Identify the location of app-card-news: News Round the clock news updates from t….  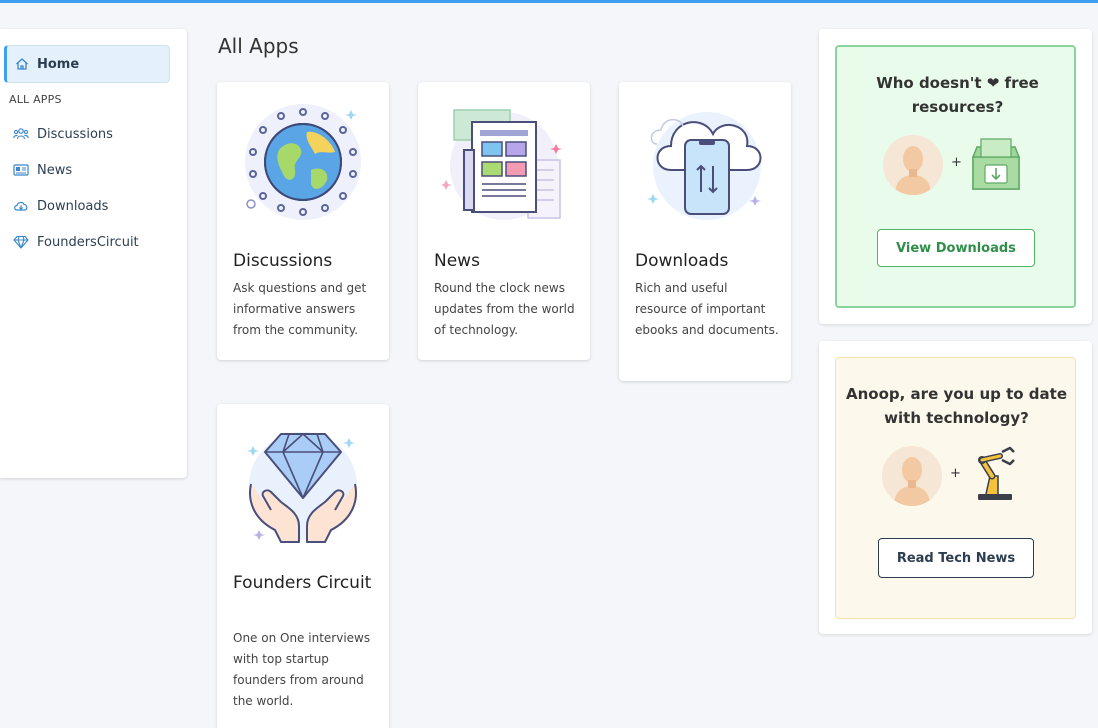
(504, 221).